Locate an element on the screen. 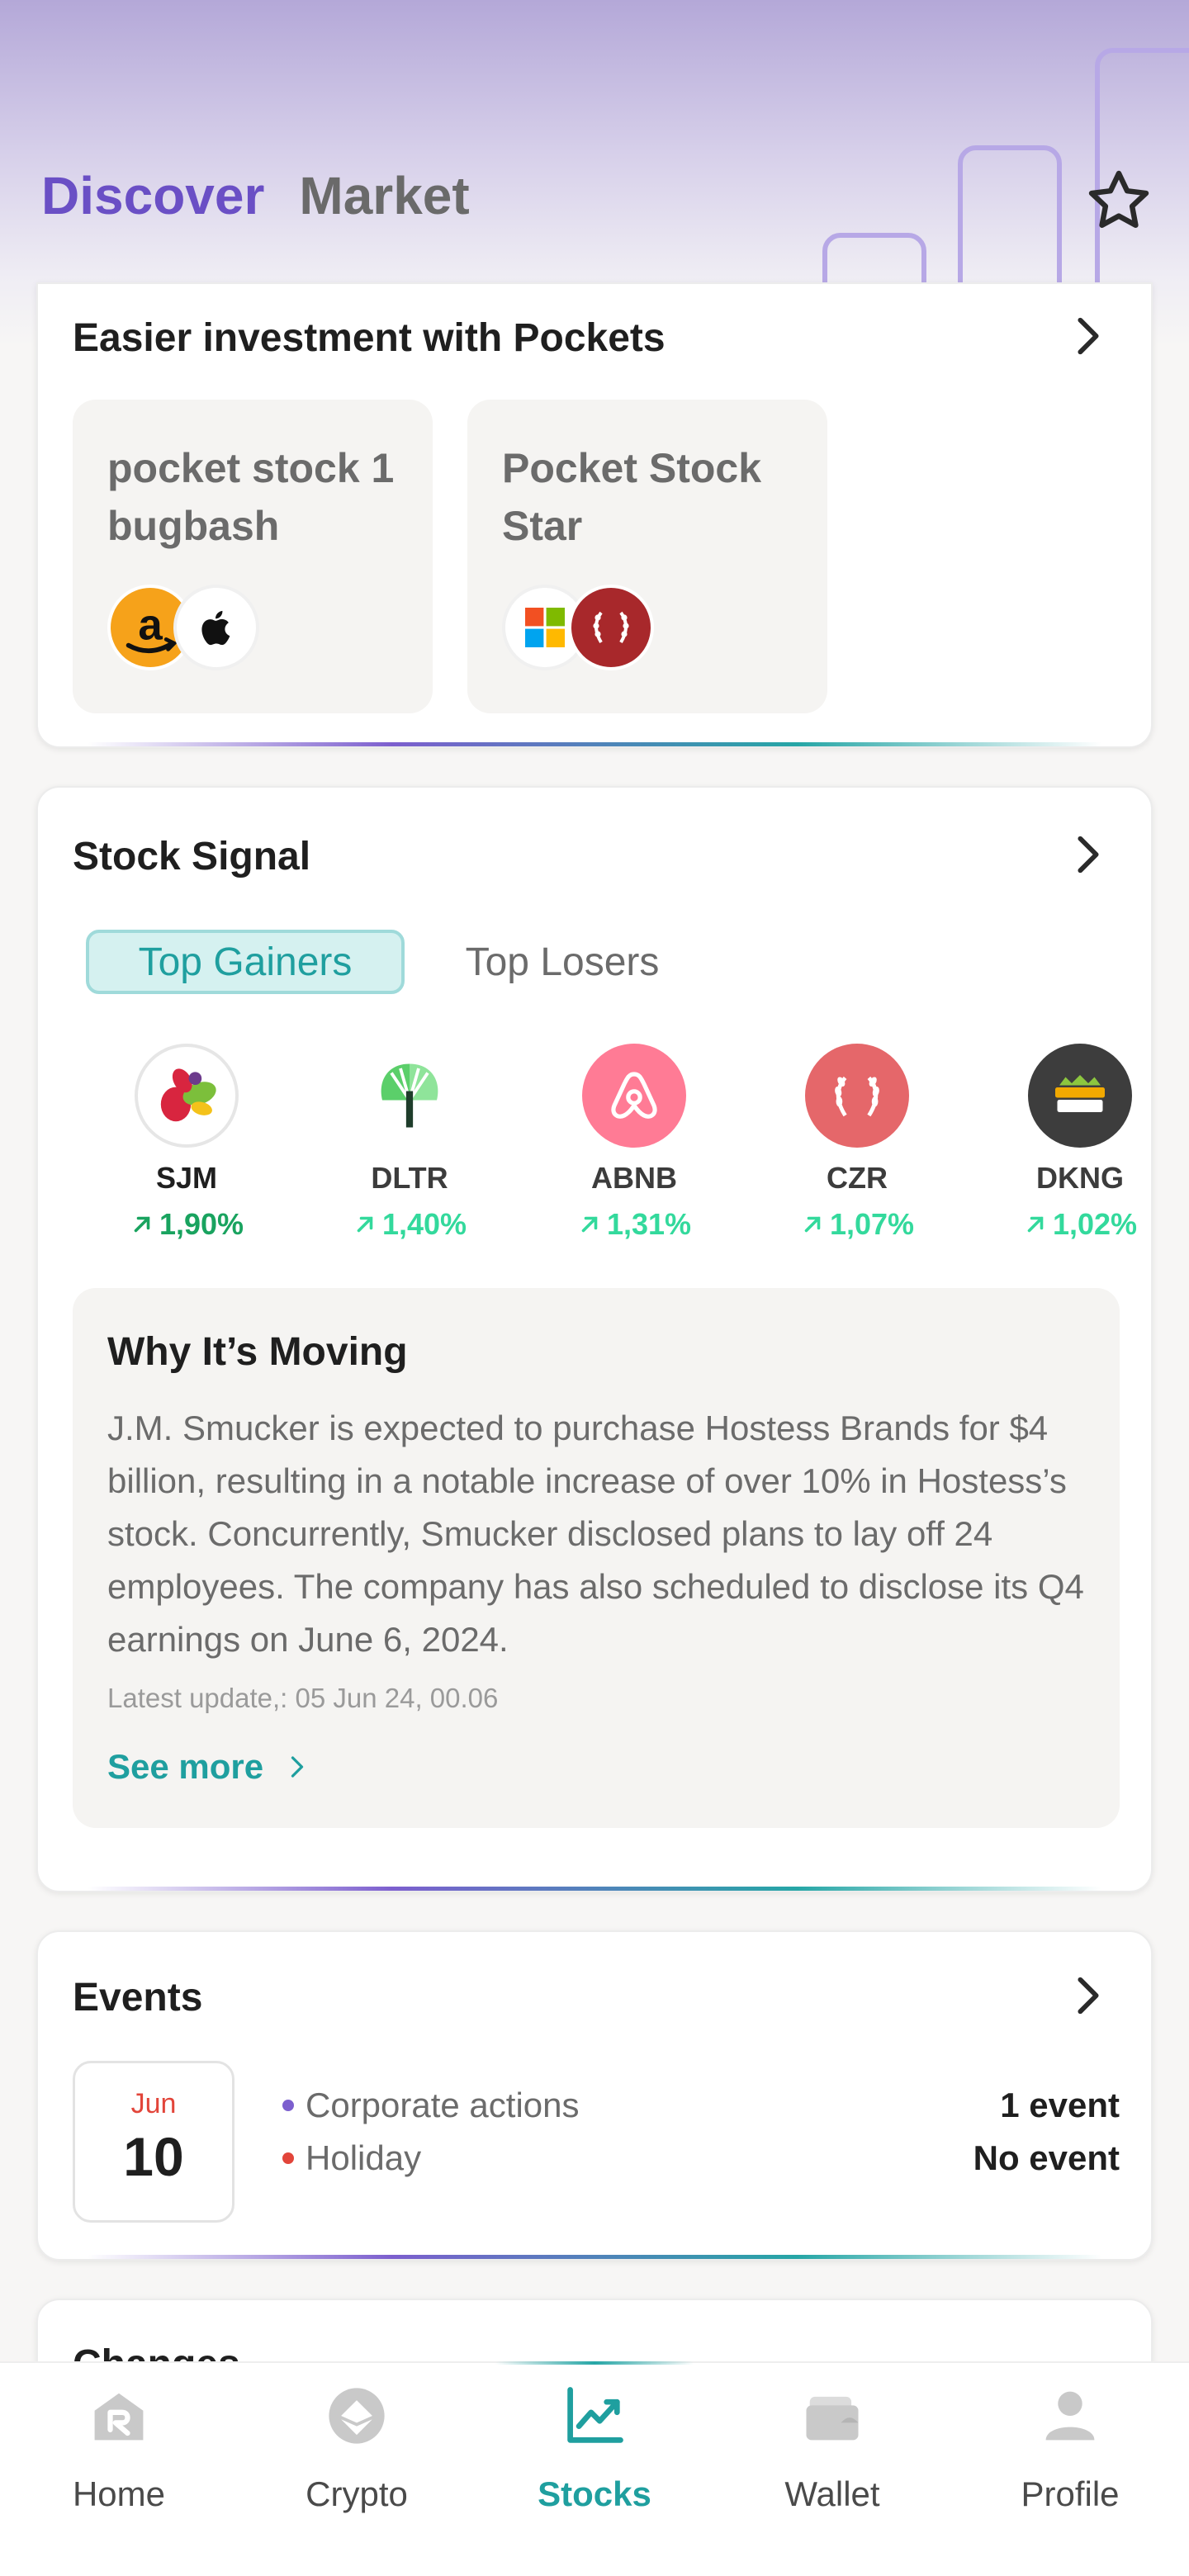  nav-label: Home is located at coordinates (119, 2493).